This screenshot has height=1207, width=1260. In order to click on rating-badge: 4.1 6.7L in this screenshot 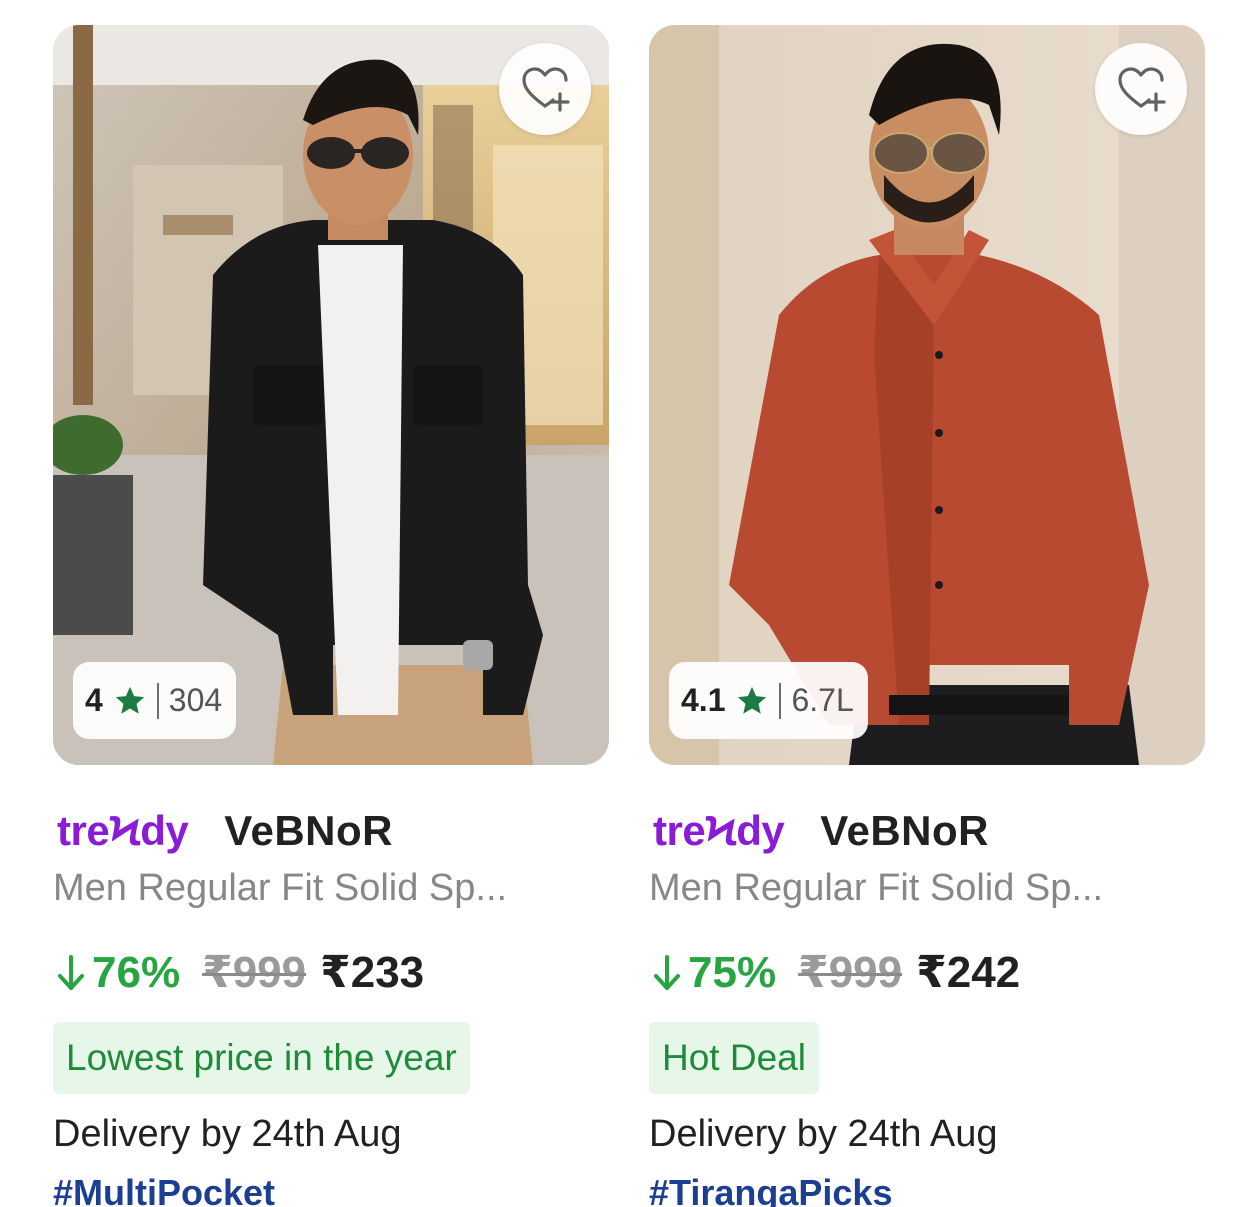, I will do `click(768, 700)`.